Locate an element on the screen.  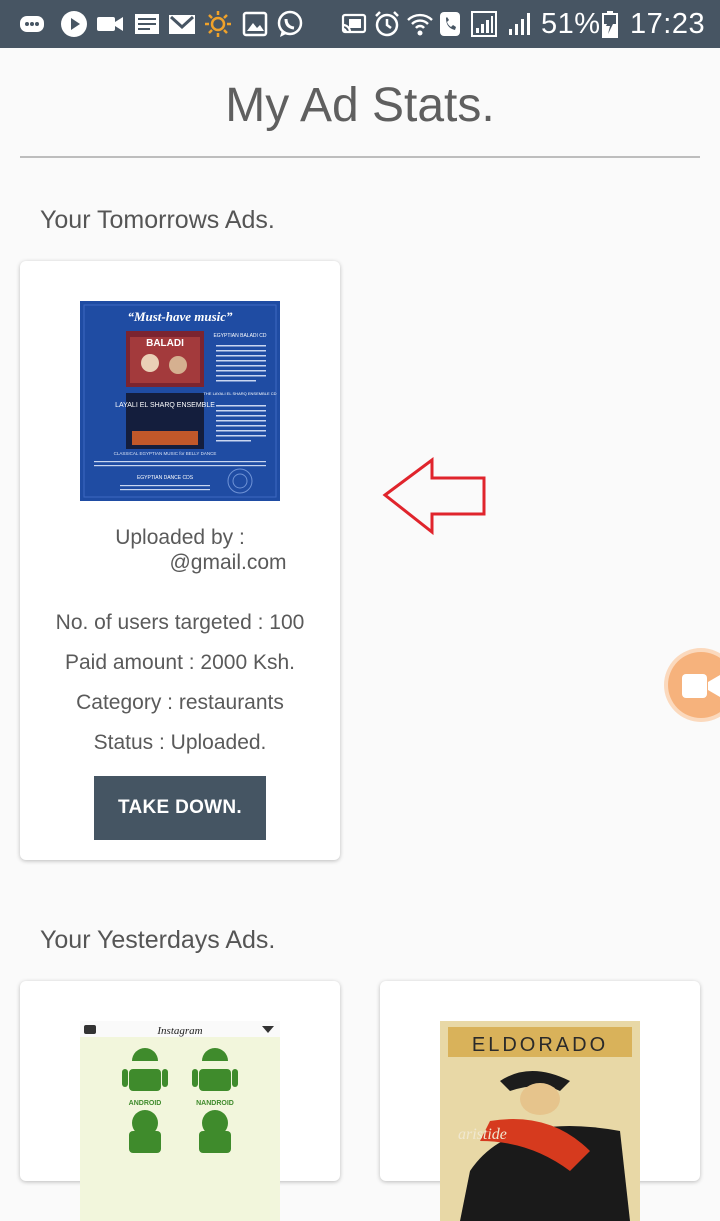
android-poster-artwork: Instagram ANDROID NANDROID is located at coordinates (180, 1121).